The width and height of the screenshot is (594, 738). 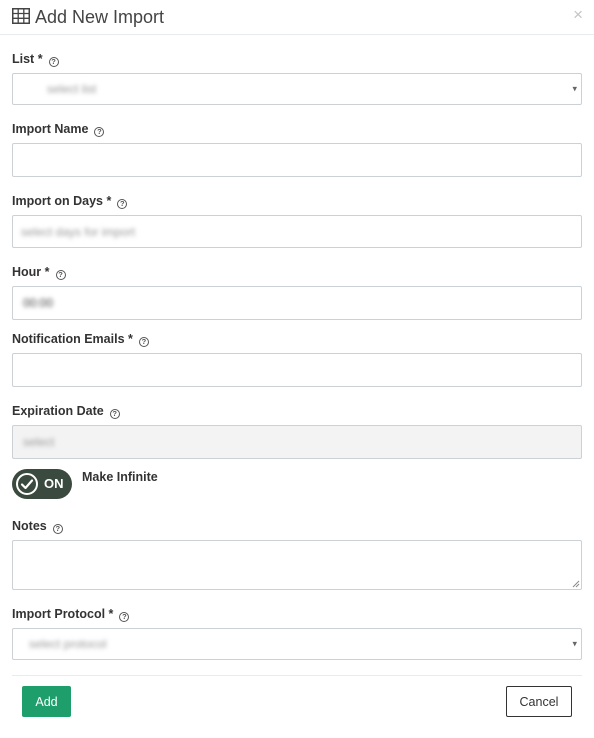 I want to click on hour-label: Hour *?, so click(x=39, y=272).